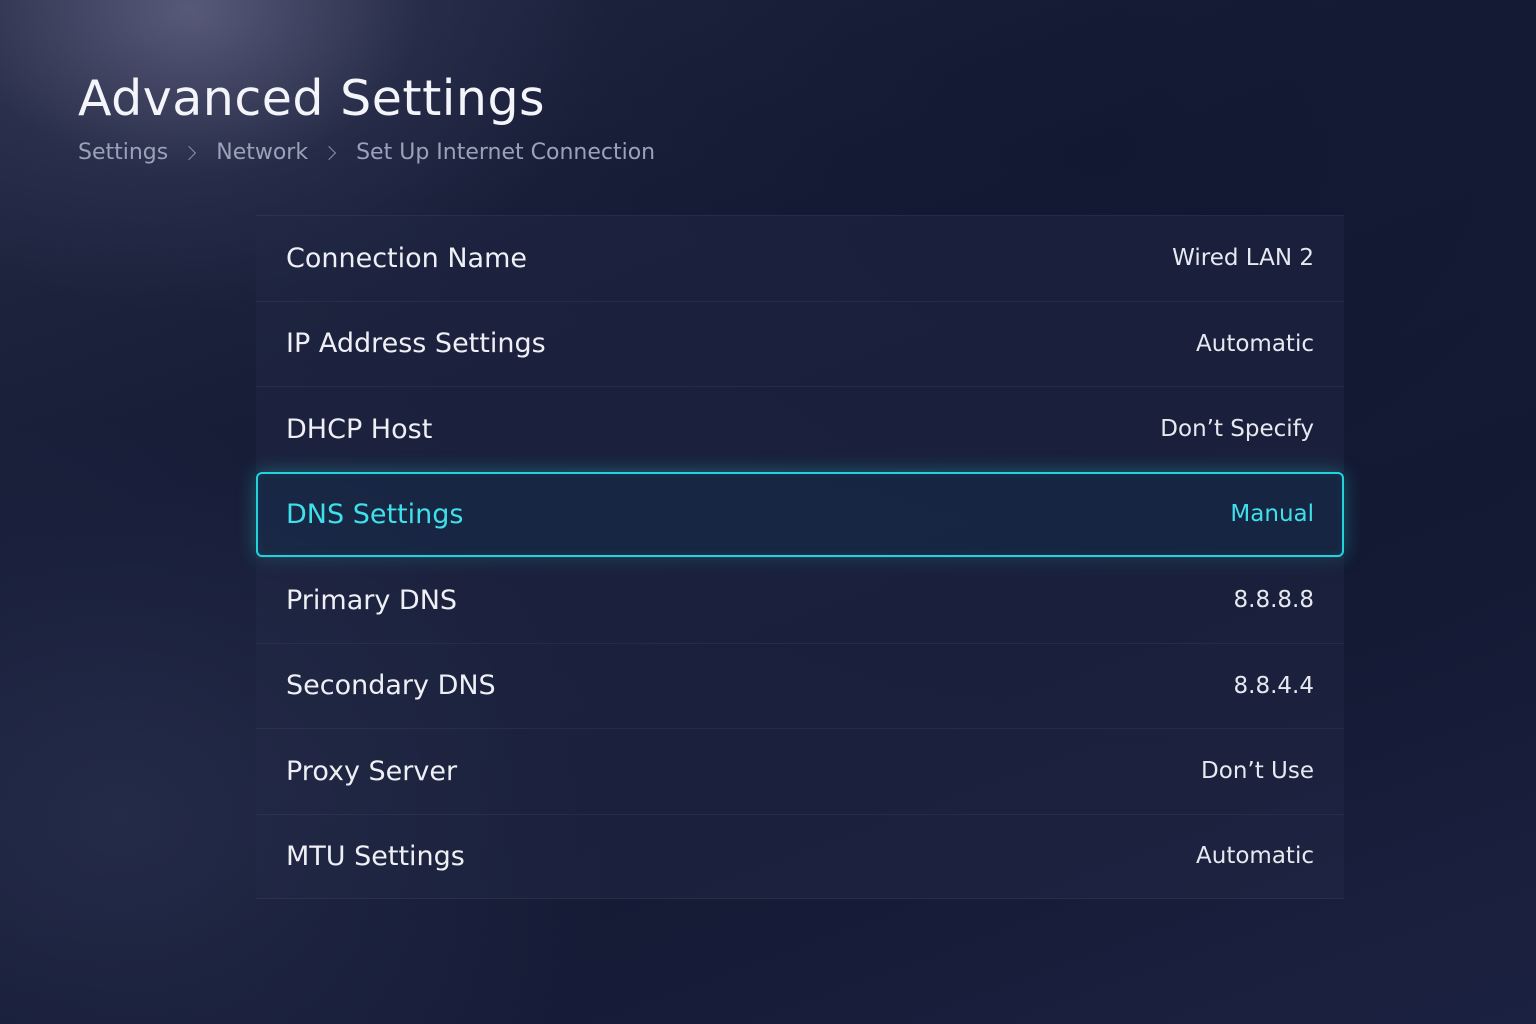 This screenshot has height=1024, width=1536. Describe the element at coordinates (312, 98) in the screenshot. I see `page-title: Advanced Settings` at that location.